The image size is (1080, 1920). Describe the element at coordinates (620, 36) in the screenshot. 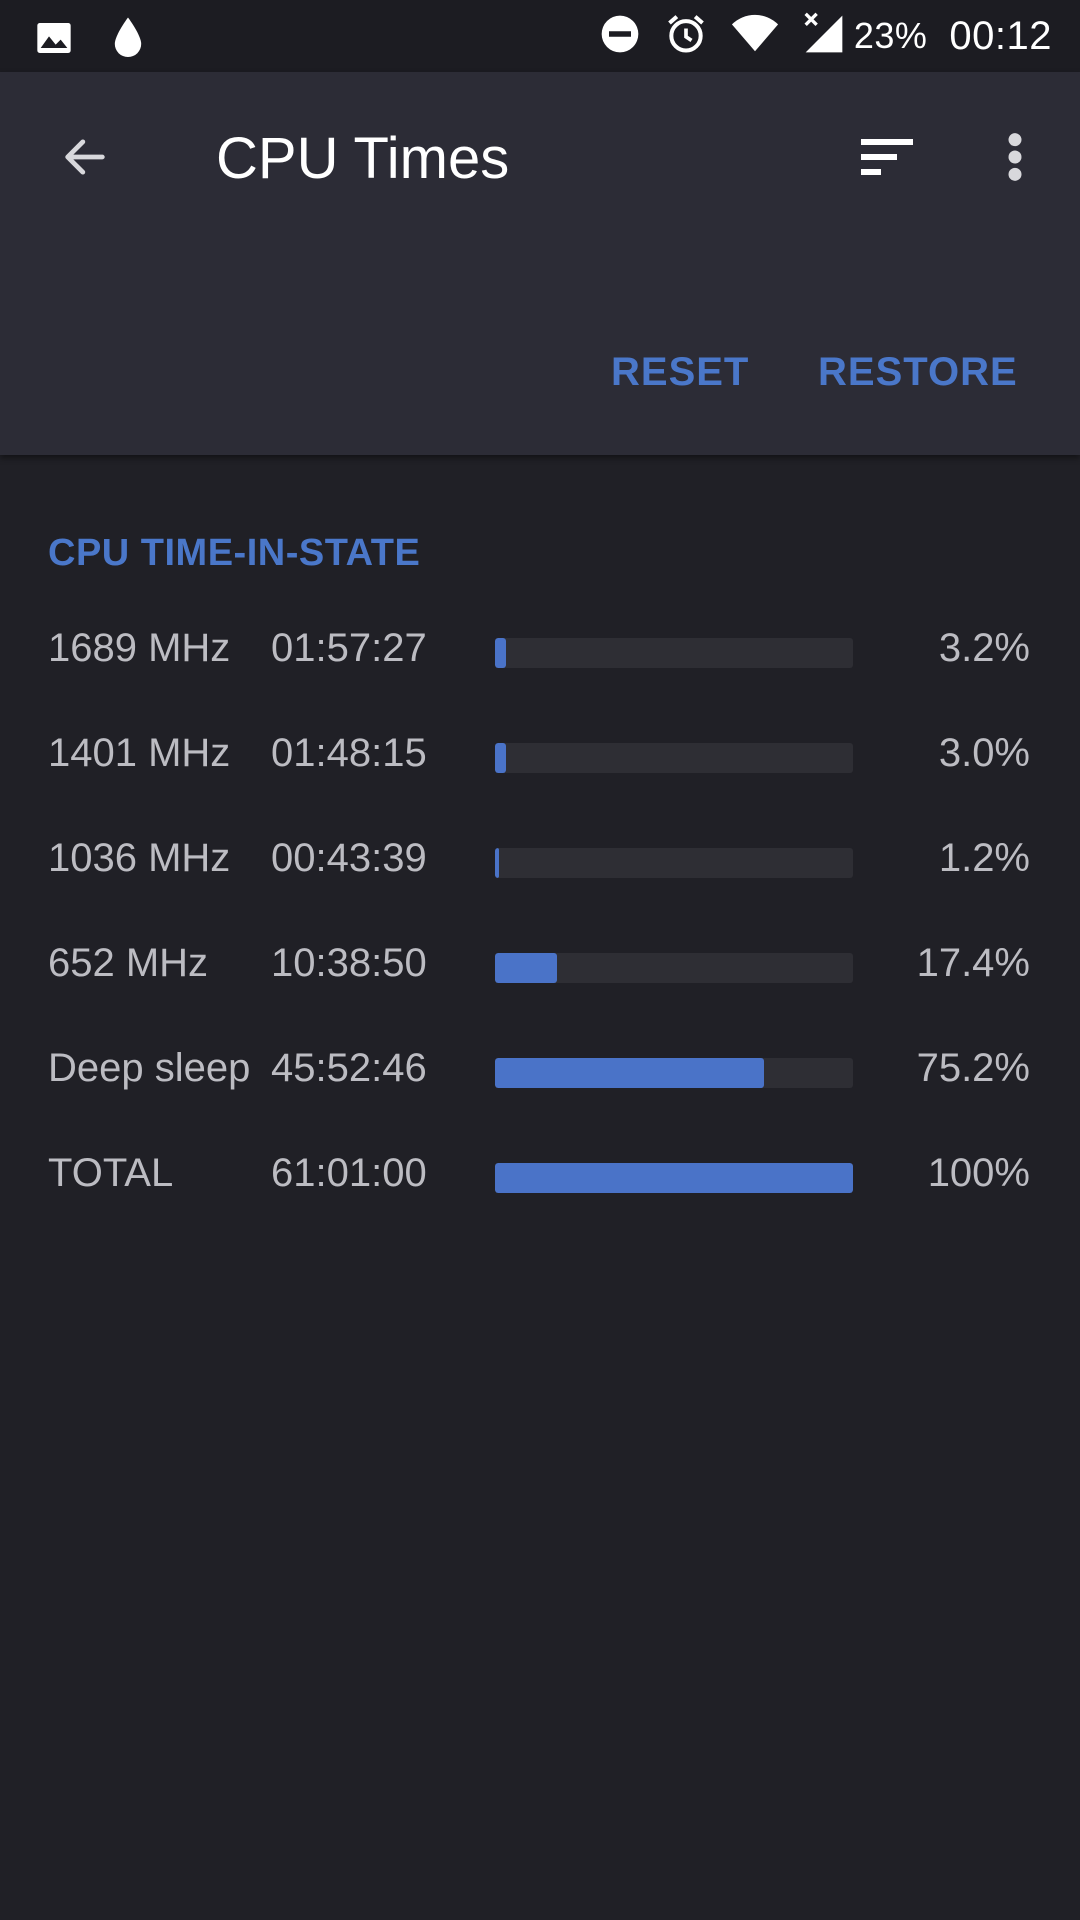

I see `do-not-disturb-icon` at that location.